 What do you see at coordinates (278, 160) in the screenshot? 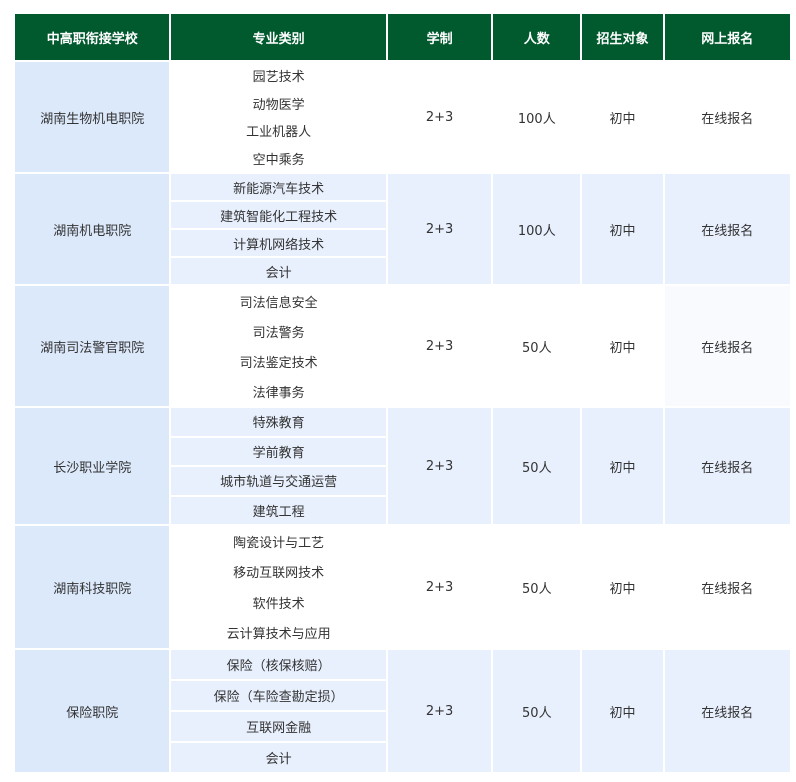
I see `major-item: 空中乘务` at bounding box center [278, 160].